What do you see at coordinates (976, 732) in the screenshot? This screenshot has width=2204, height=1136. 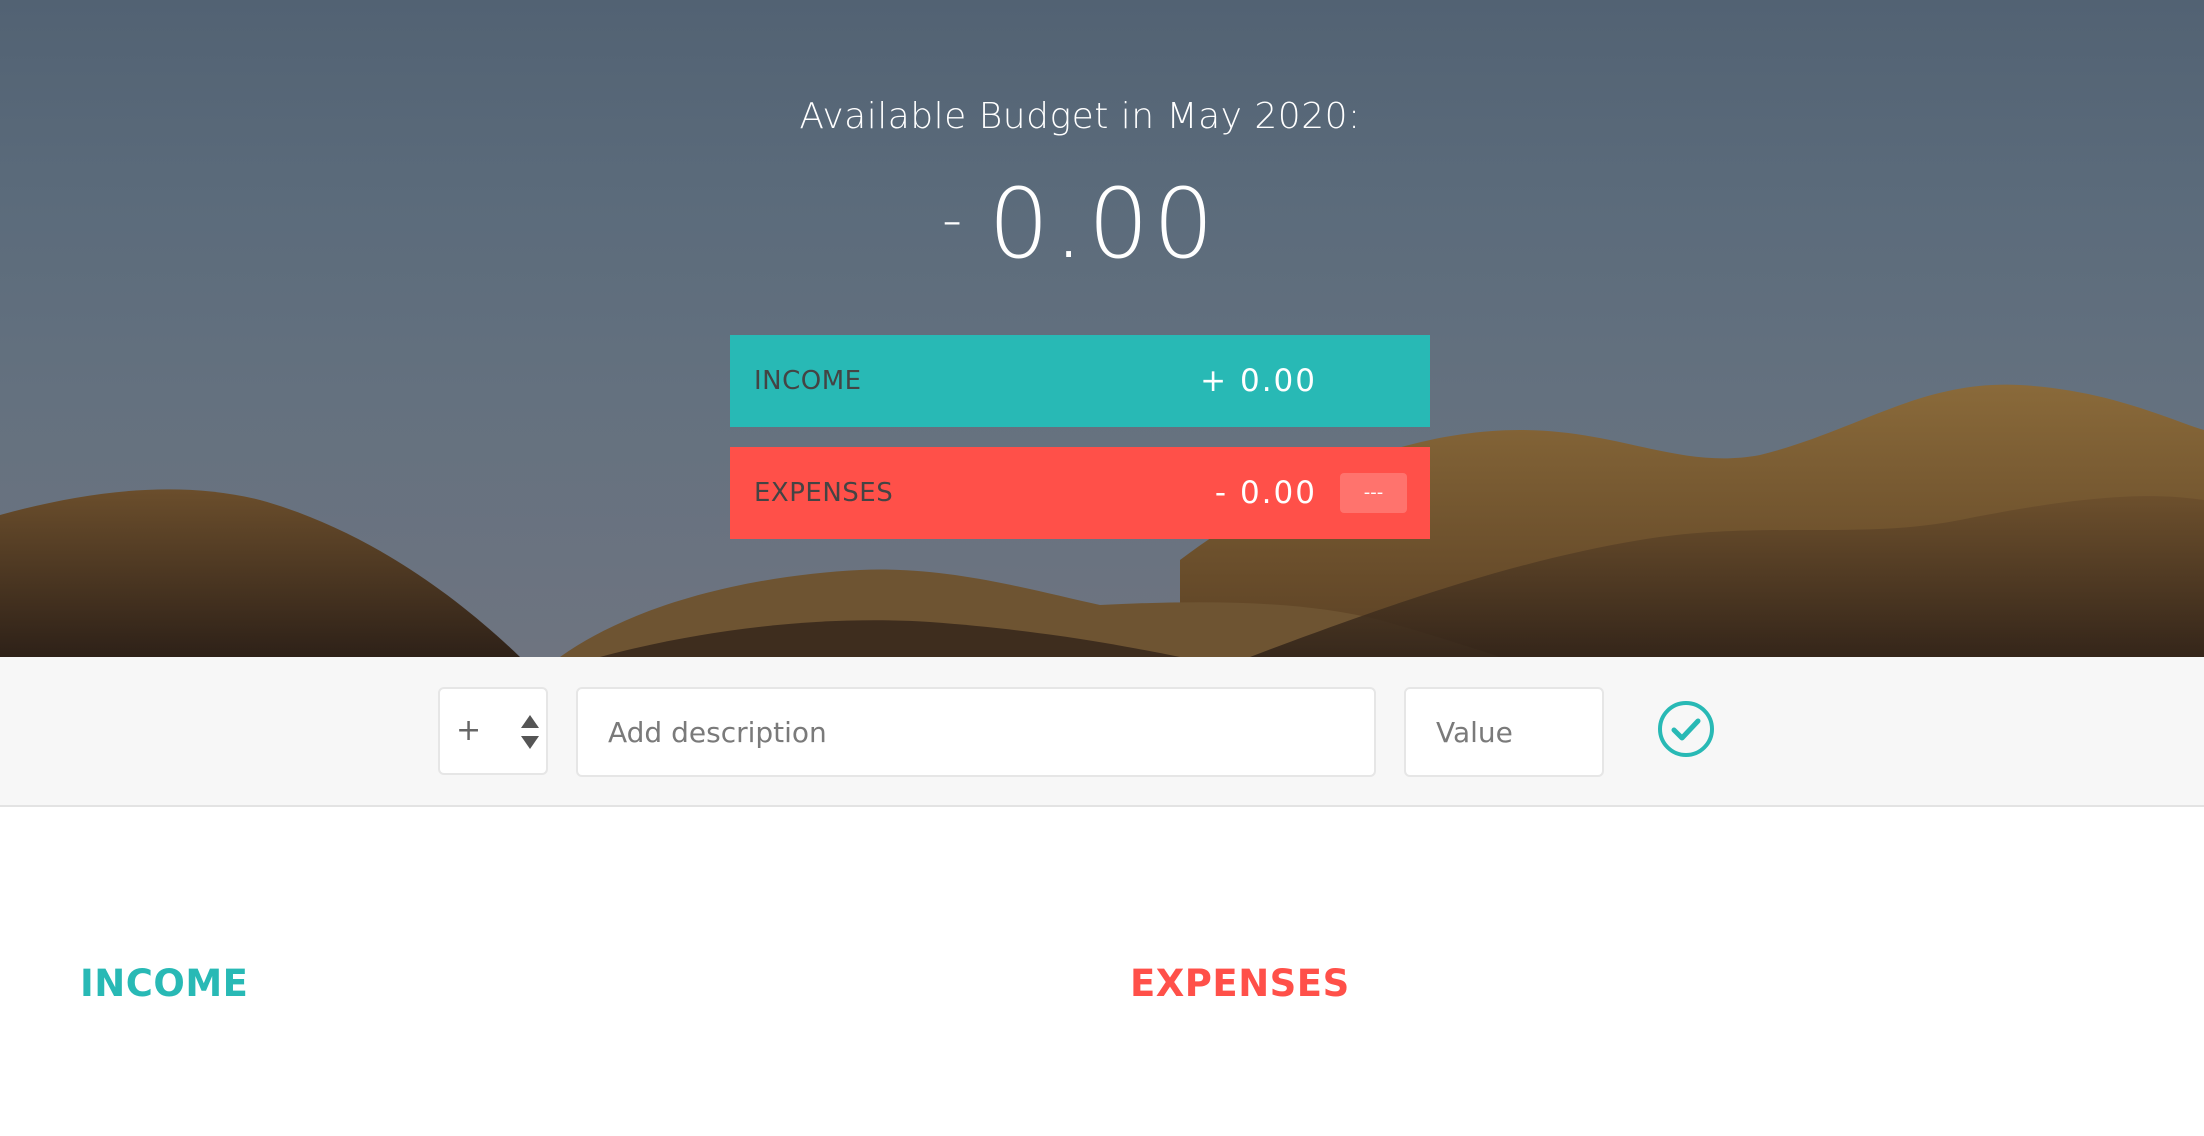 I see `description-input` at bounding box center [976, 732].